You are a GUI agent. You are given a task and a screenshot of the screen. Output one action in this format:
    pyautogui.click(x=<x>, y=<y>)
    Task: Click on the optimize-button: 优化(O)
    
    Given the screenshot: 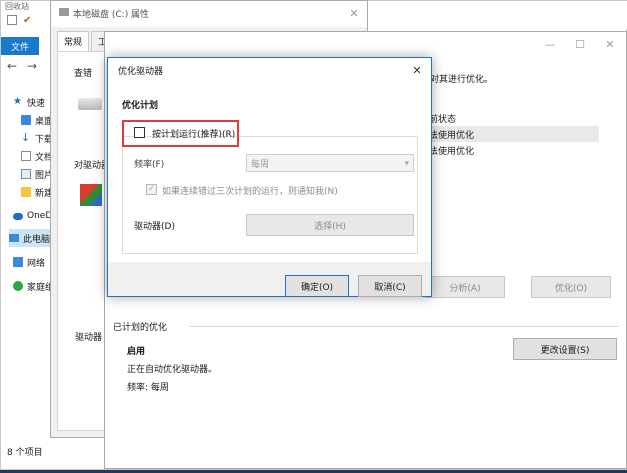 What is the action you would take?
    pyautogui.click(x=571, y=287)
    